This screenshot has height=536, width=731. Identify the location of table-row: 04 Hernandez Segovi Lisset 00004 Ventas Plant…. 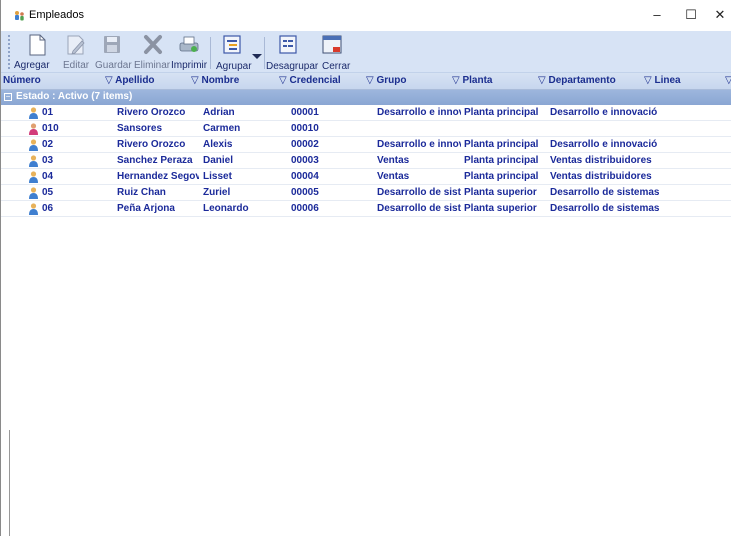
(366, 177).